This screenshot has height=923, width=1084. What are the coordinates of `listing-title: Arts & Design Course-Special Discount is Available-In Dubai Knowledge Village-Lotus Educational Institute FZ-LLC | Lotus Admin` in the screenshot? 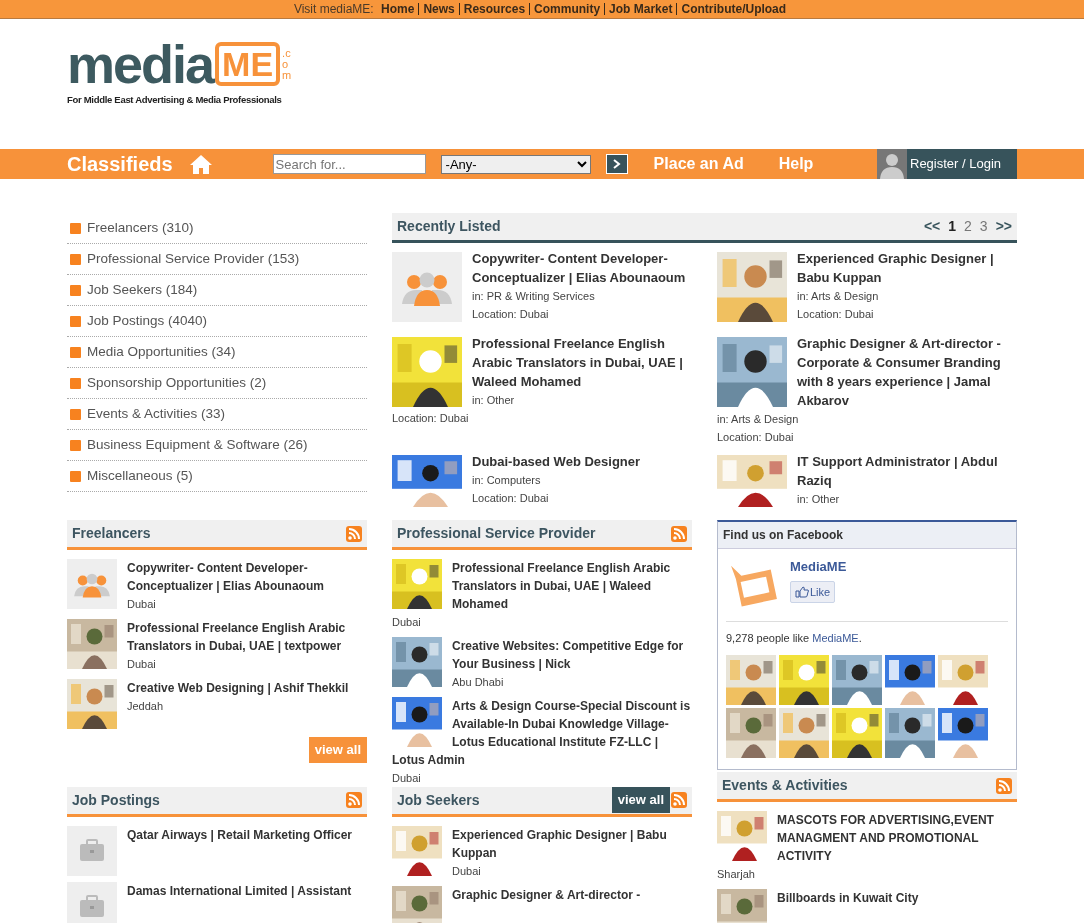 It's located at (542, 733).